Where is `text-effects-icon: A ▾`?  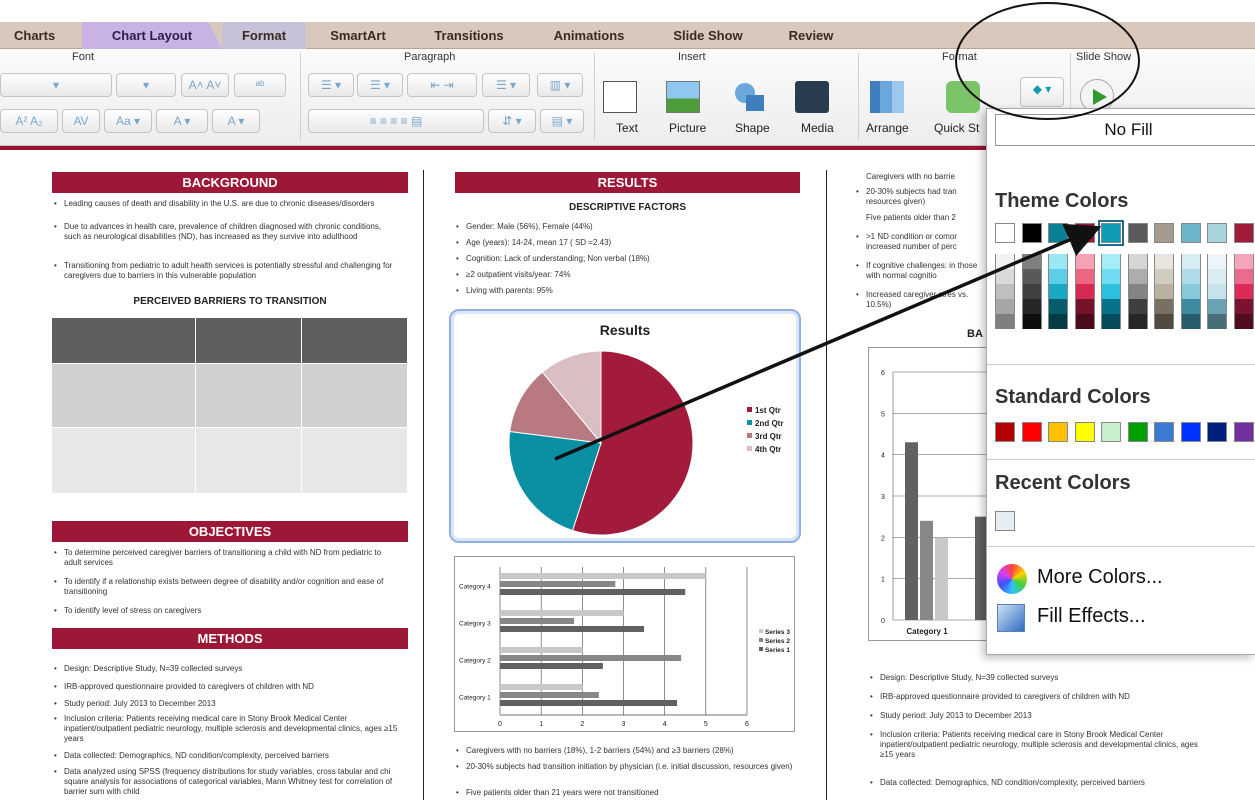
text-effects-icon: A ▾ is located at coordinates (236, 121).